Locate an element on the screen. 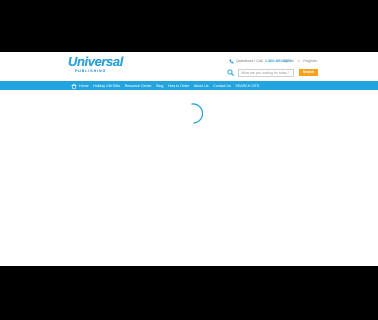 The height and width of the screenshot is (320, 378). nav-label: Contact Us is located at coordinates (222, 85).